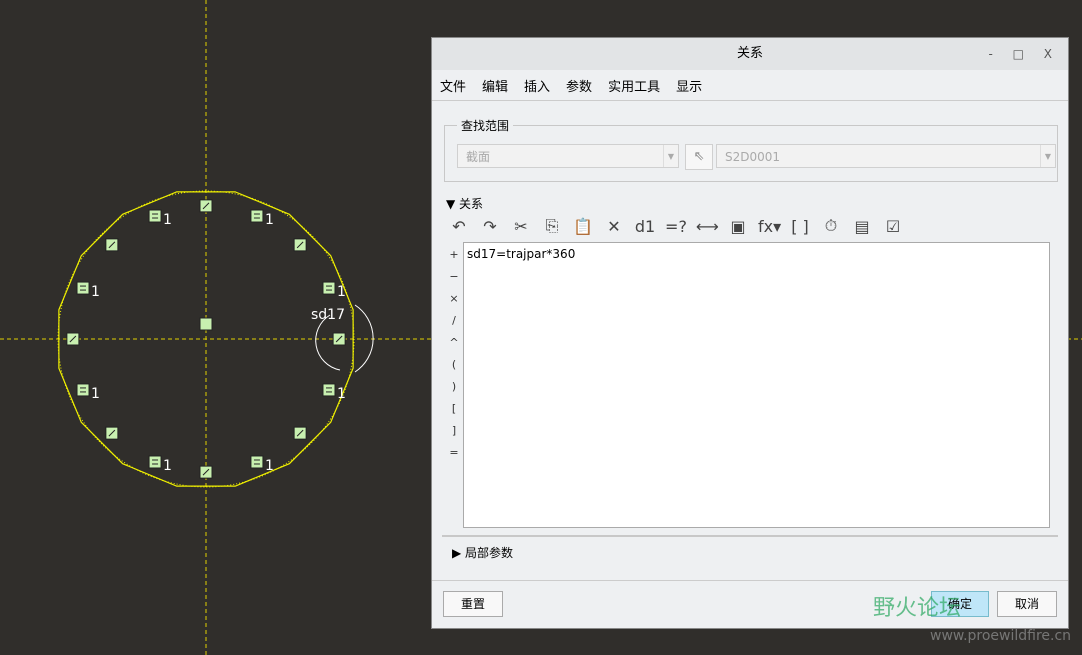  Describe the element at coordinates (454, 255) in the screenshot. I see `operator-button: +` at that location.